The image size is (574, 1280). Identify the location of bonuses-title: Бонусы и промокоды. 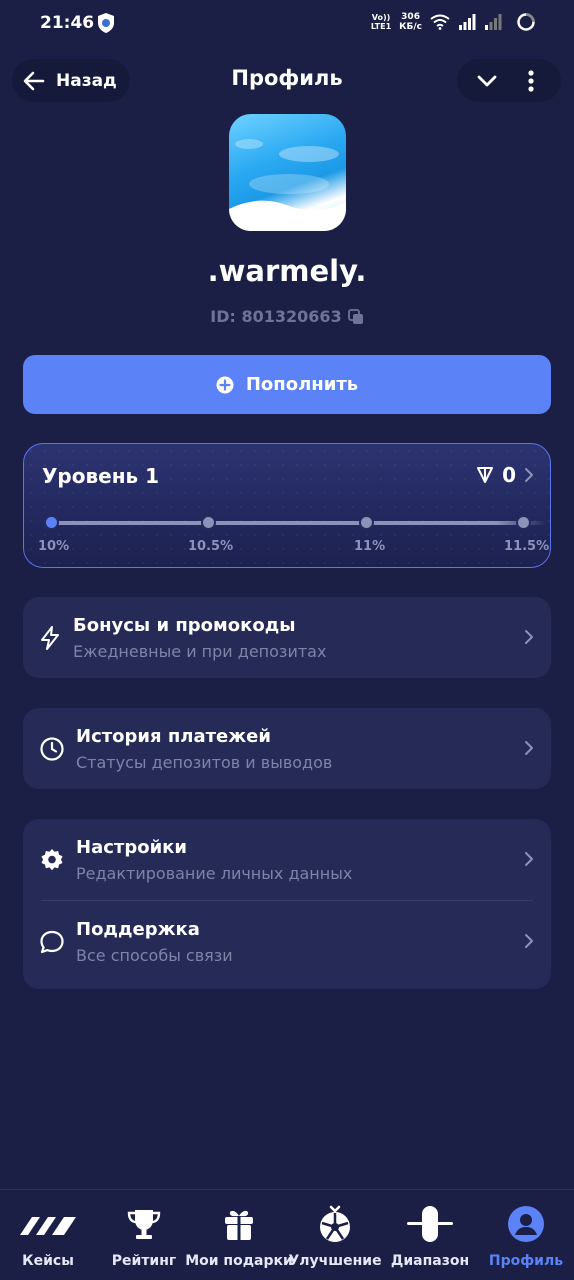
(184, 625).